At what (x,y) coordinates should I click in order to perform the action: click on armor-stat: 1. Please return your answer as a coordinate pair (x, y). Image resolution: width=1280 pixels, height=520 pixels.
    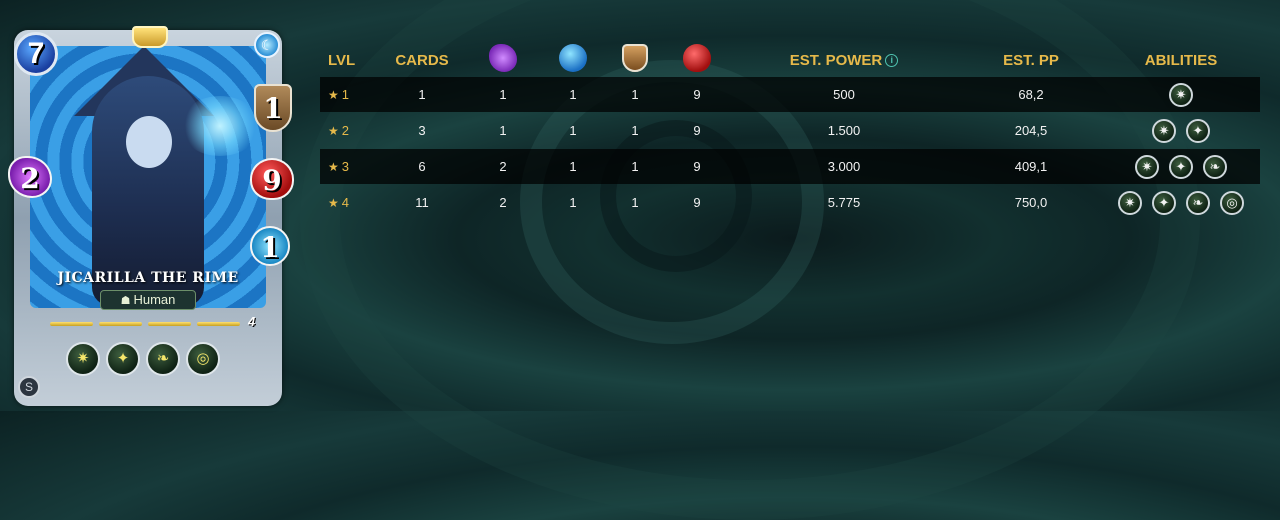
    Looking at the image, I should click on (273, 108).